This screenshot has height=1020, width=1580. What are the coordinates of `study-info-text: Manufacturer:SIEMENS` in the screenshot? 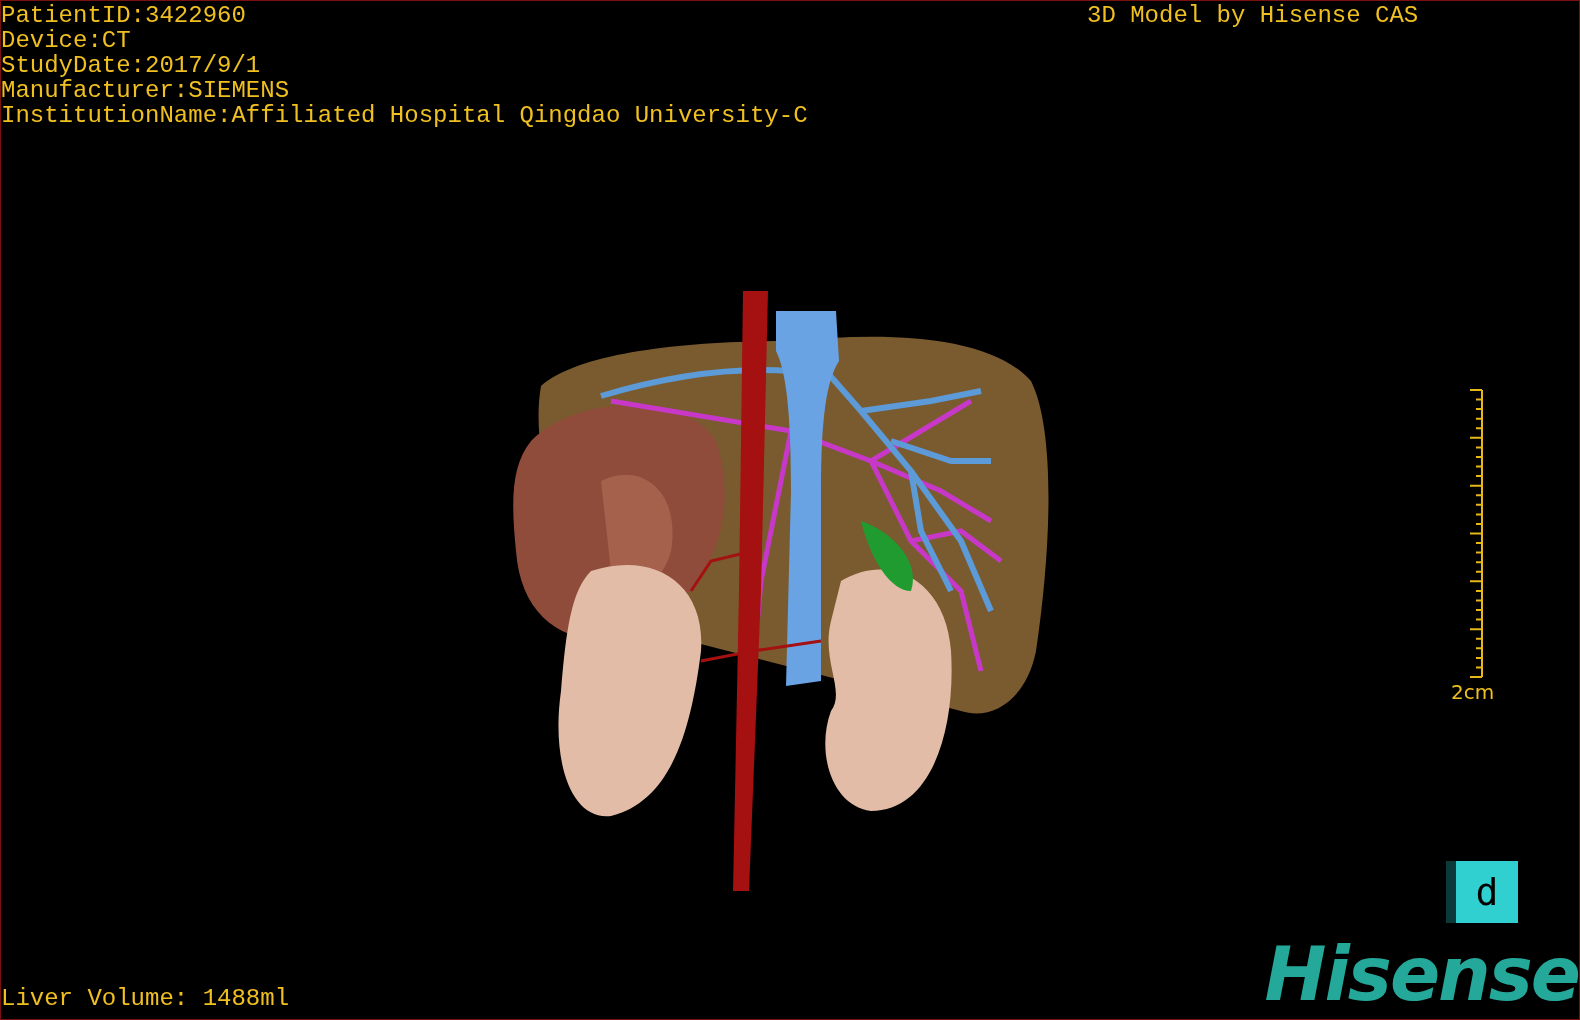 It's located at (145, 90).